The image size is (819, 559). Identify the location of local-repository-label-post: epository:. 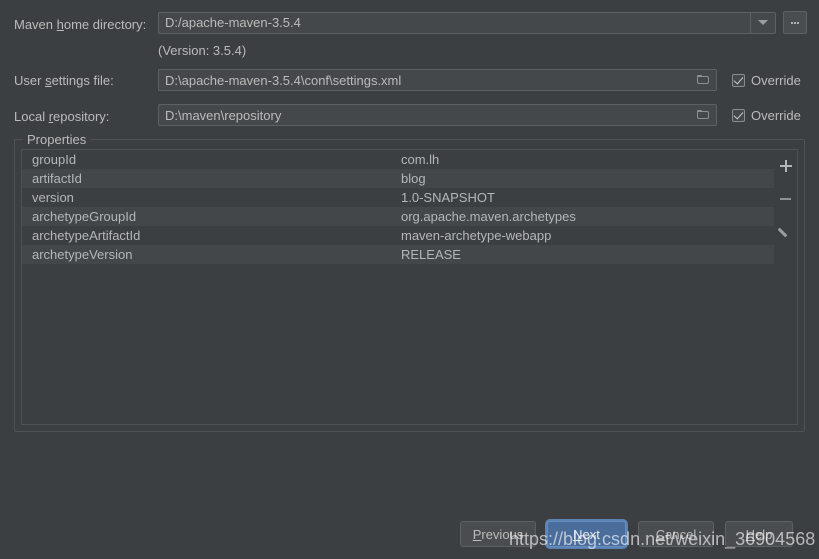
(81, 116).